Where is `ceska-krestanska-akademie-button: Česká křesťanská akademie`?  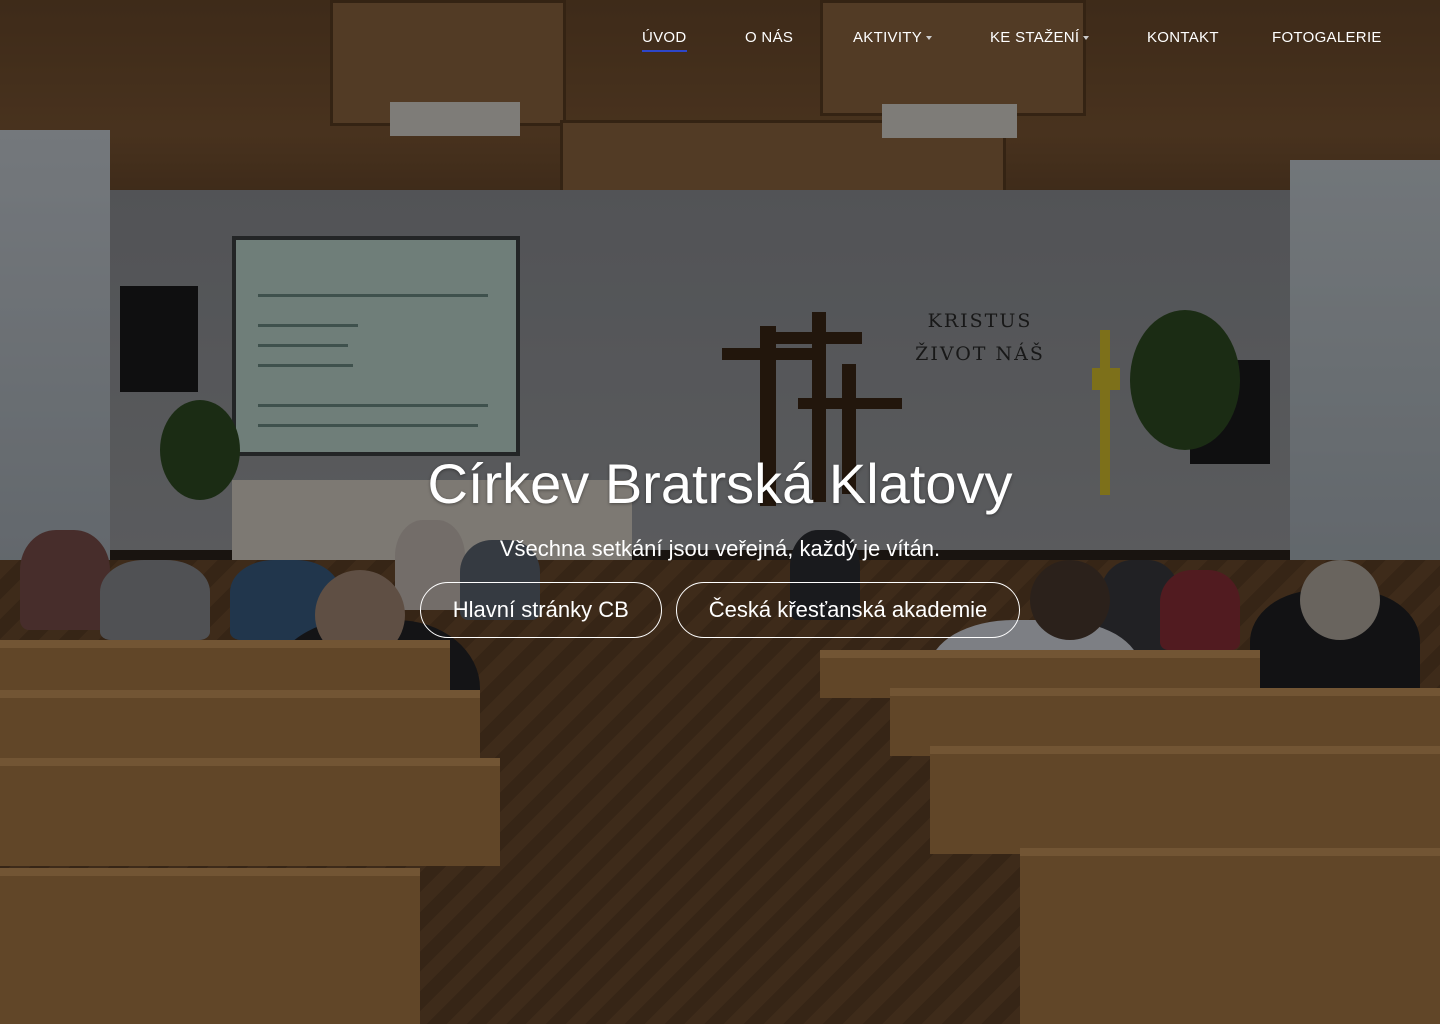 ceska-krestanska-akademie-button: Česká křesťanská akademie is located at coordinates (848, 610).